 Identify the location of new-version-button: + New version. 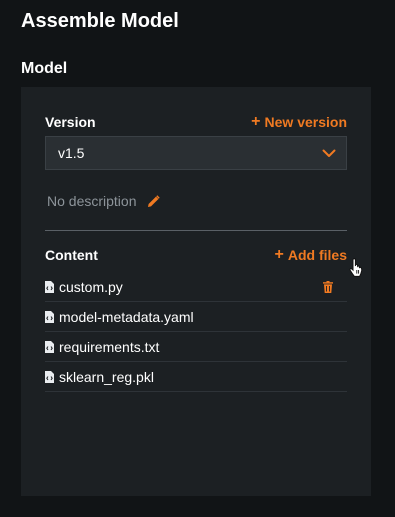
(299, 122).